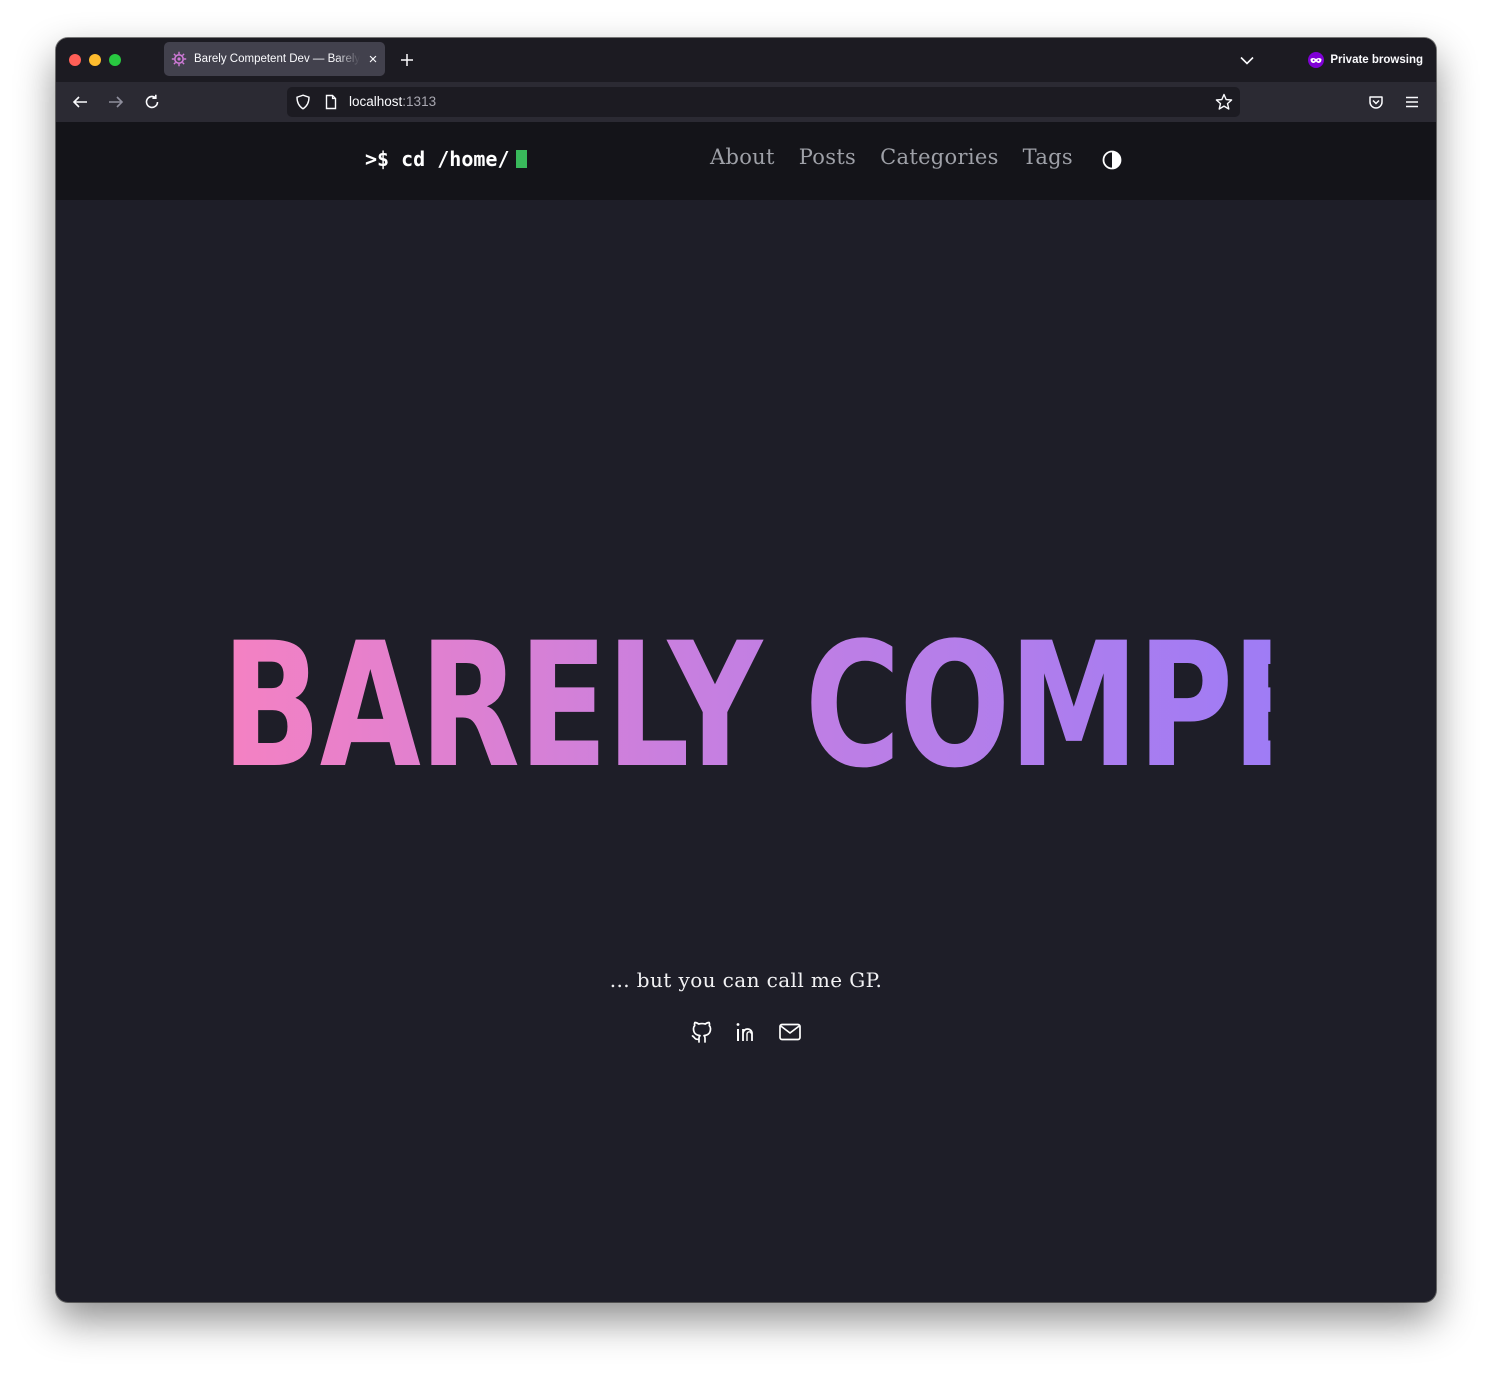 Image resolution: width=1492 pixels, height=1377 pixels. What do you see at coordinates (331, 102) in the screenshot?
I see `page-info-icon` at bounding box center [331, 102].